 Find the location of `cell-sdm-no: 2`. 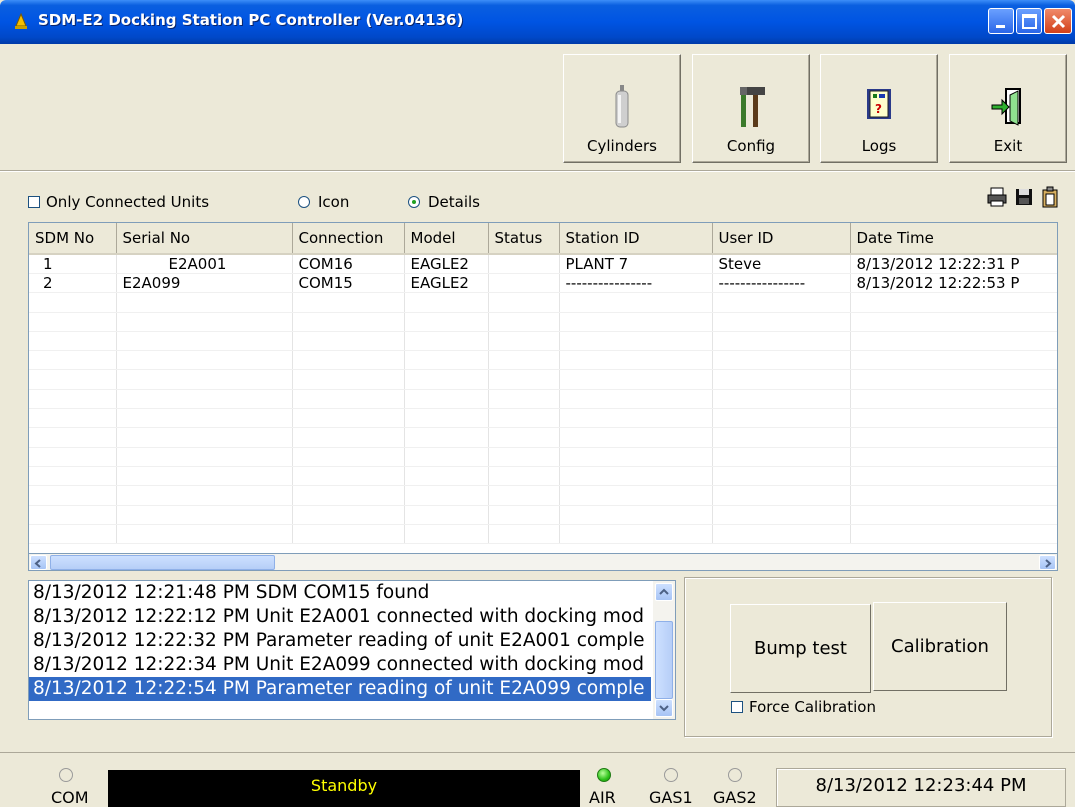

cell-sdm-no: 2 is located at coordinates (73, 283).